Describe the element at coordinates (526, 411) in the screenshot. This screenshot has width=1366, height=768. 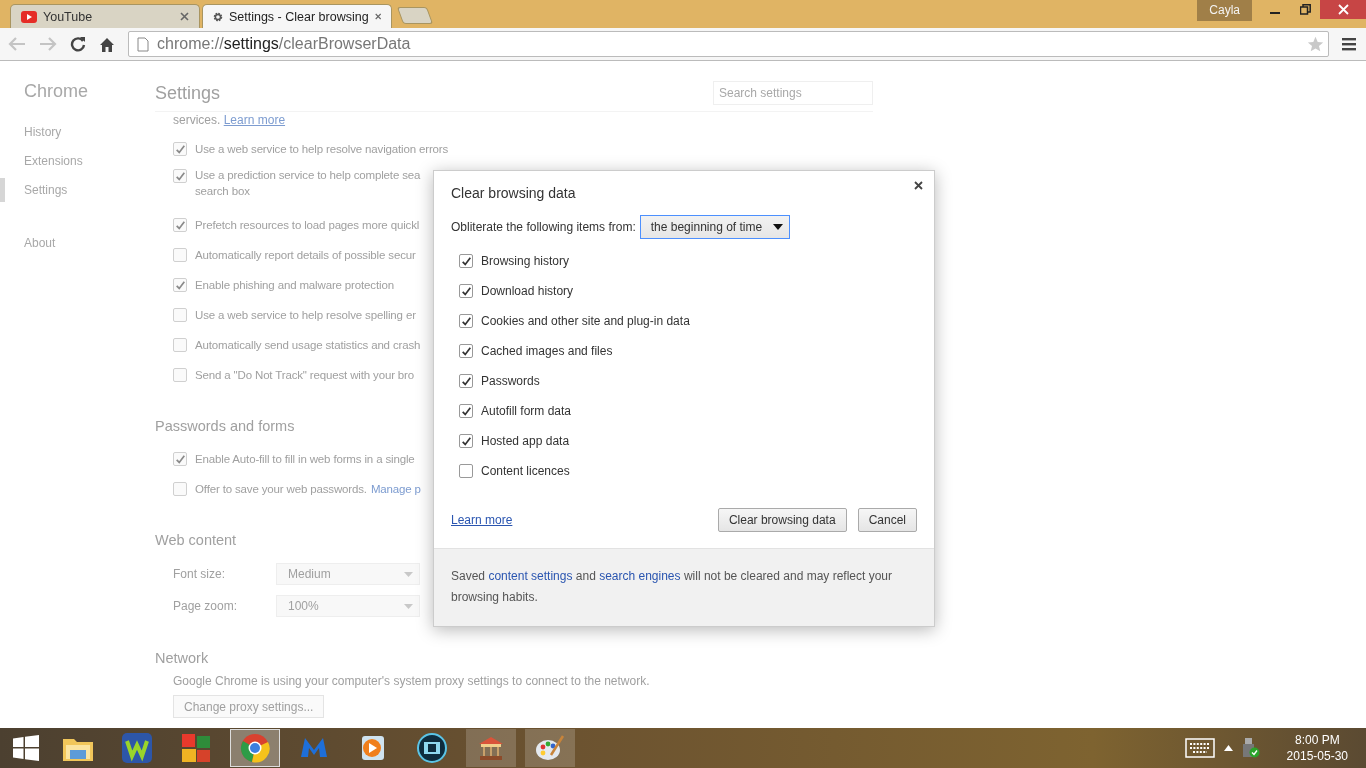
I see `checkbox-label: Autofill form data` at that location.